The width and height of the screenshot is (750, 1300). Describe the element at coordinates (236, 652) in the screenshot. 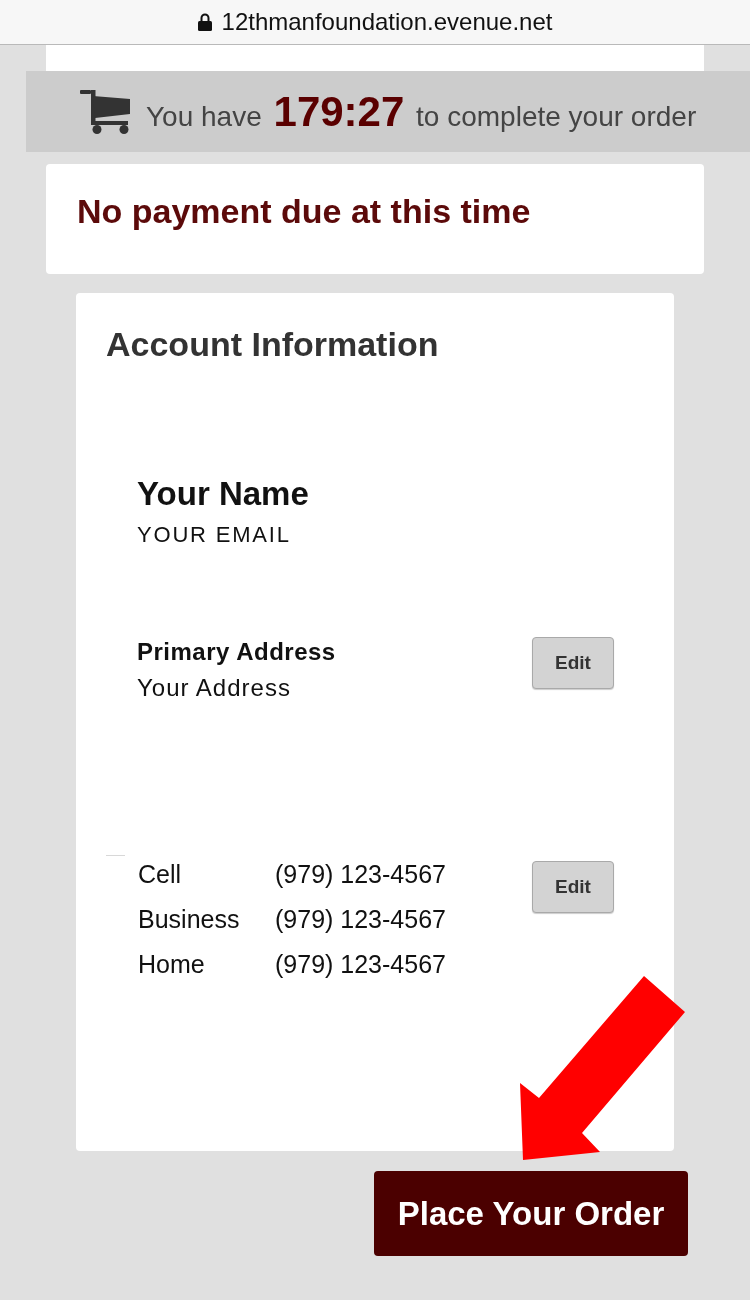

I see `address-label: Primary Address` at that location.